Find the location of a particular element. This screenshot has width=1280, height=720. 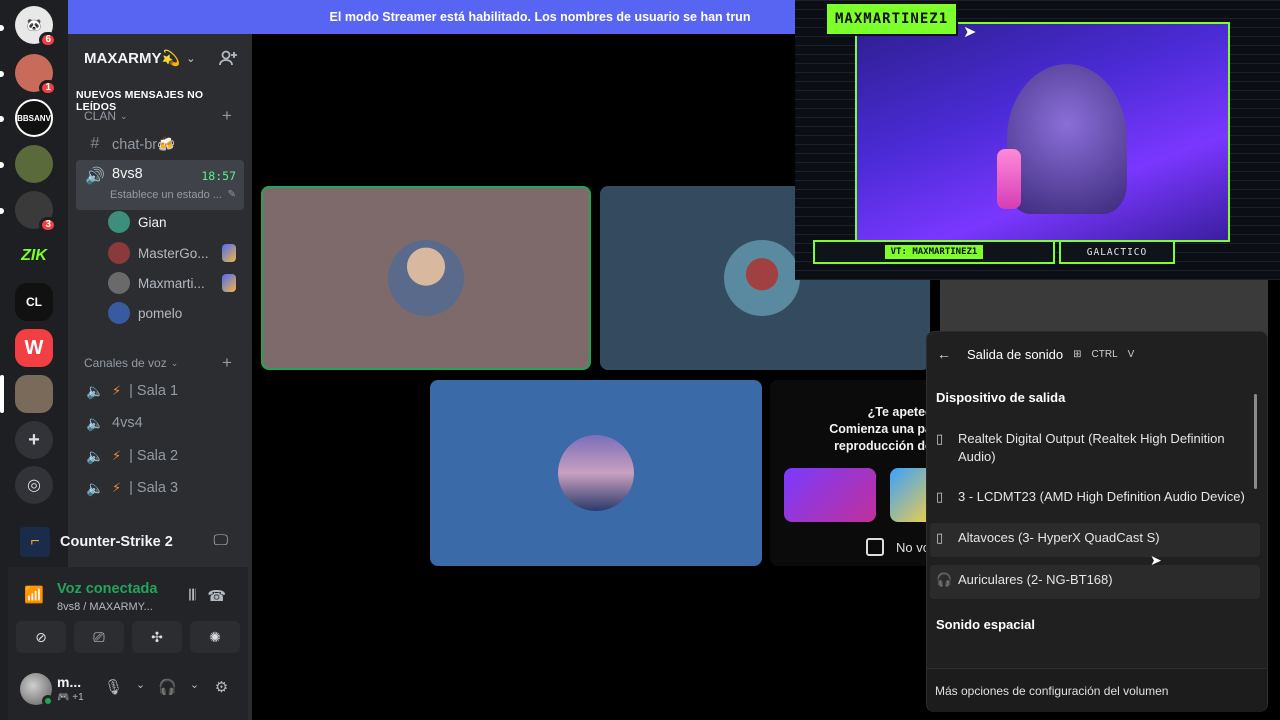

noise-suppression-icon: 𝄃𝄃 is located at coordinates (192, 595).